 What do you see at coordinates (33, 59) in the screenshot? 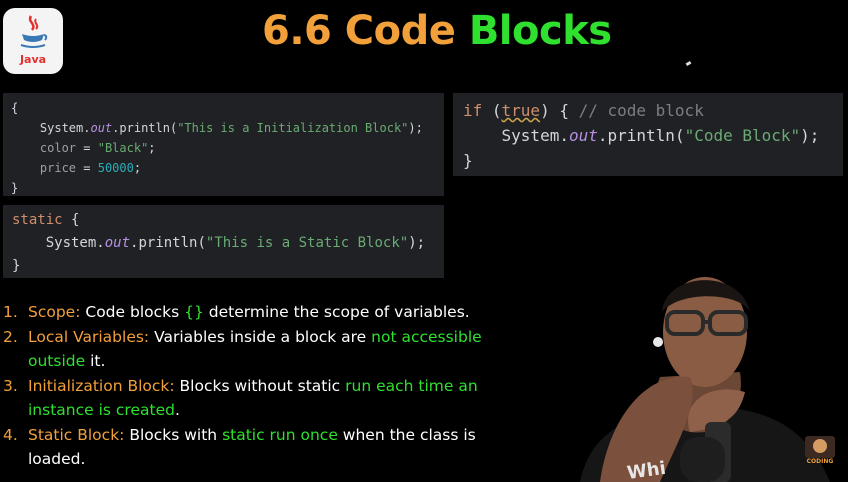
I see `logo-label: Java` at bounding box center [33, 59].